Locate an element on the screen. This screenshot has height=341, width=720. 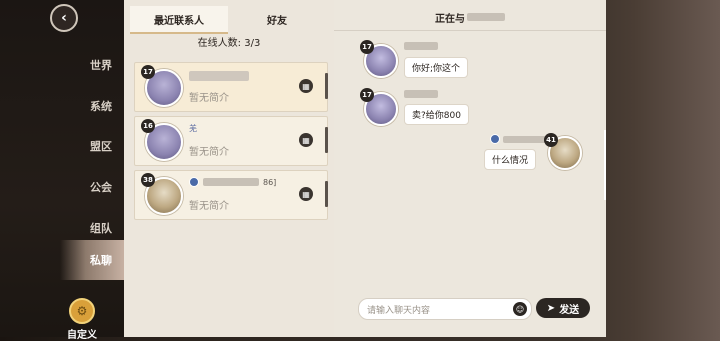
contact-card: 17 暂无简介 ▦ is located at coordinates (231, 87).